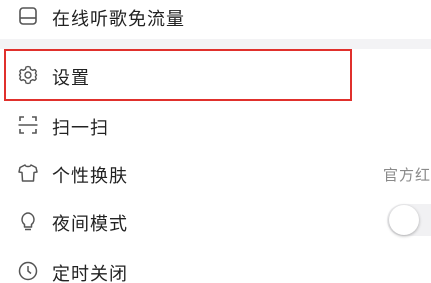 This screenshot has height=283, width=431. What do you see at coordinates (28, 269) in the screenshot?
I see `clock-icon` at bounding box center [28, 269].